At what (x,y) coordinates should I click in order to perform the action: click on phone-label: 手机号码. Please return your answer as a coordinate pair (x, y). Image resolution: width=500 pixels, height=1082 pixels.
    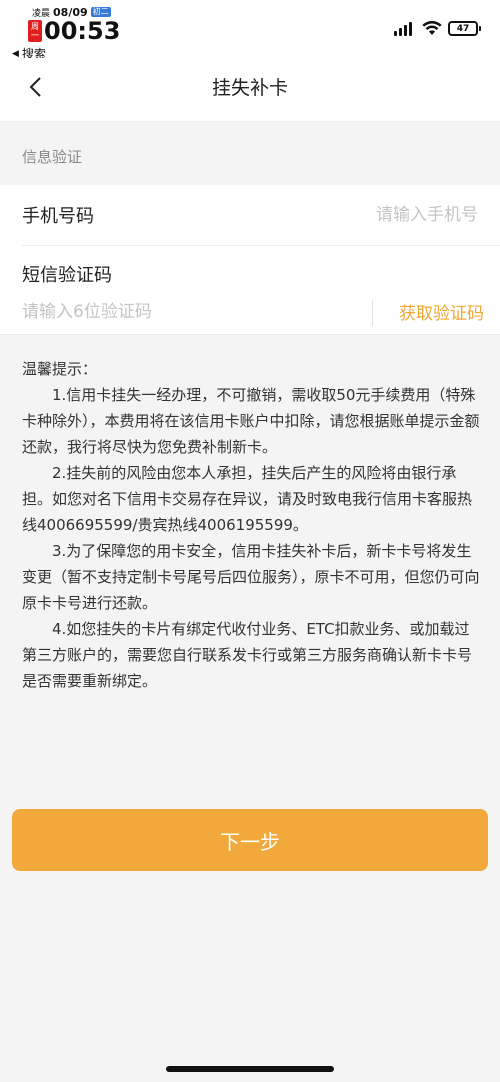
    Looking at the image, I should click on (58, 216).